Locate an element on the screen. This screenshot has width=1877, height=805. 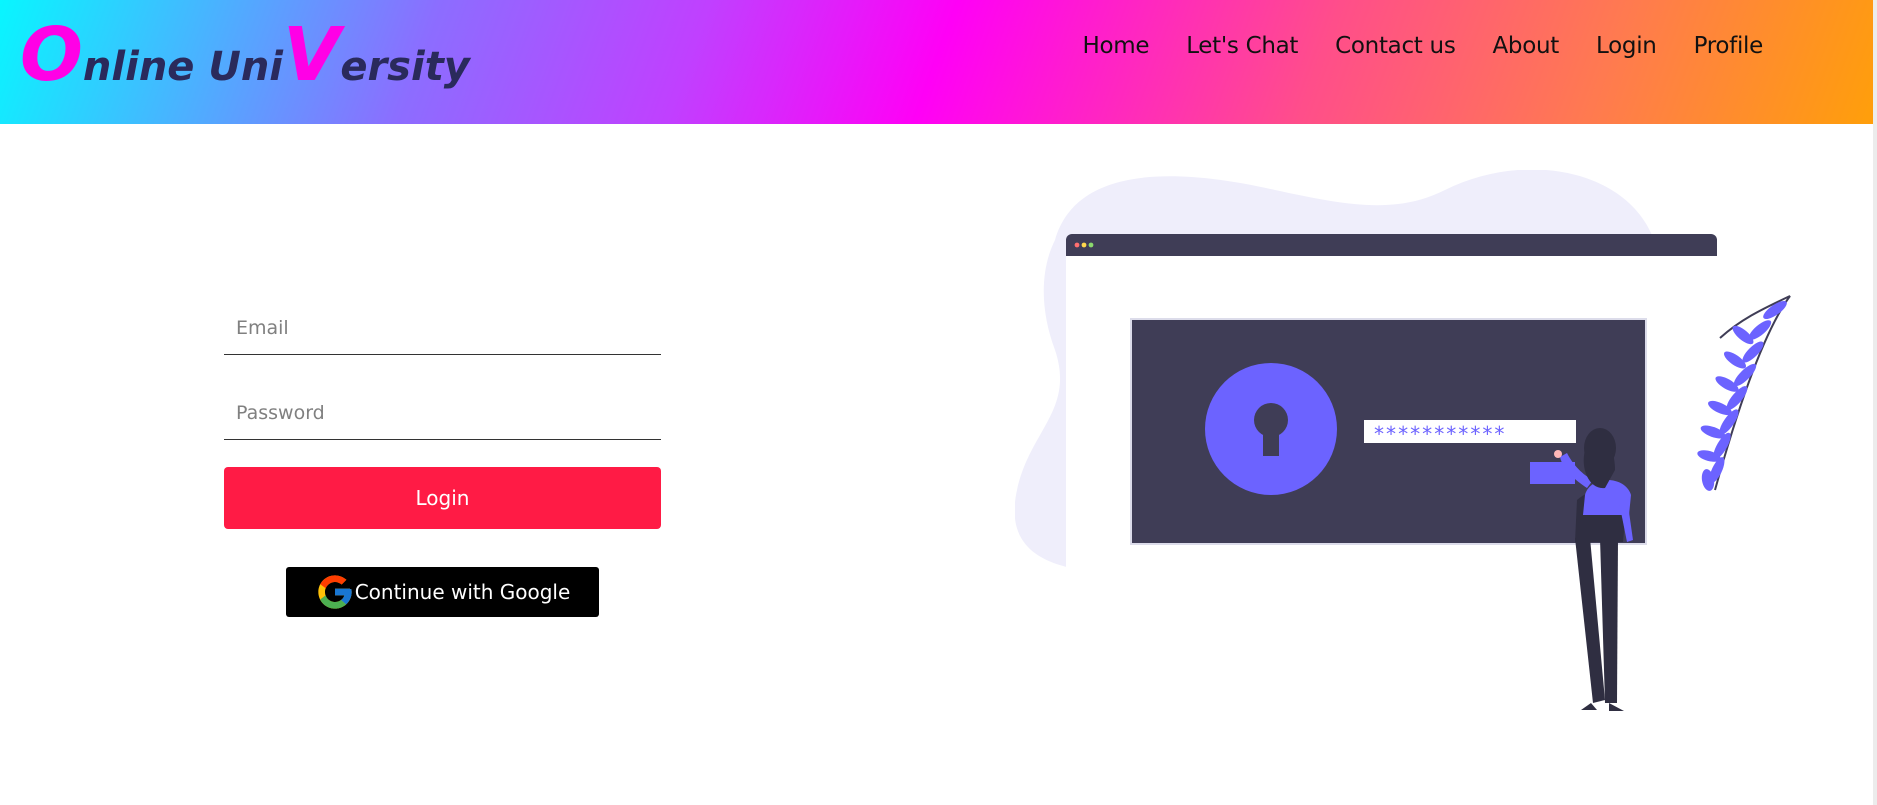
logo-letter-o: O is located at coordinates (51, 55).